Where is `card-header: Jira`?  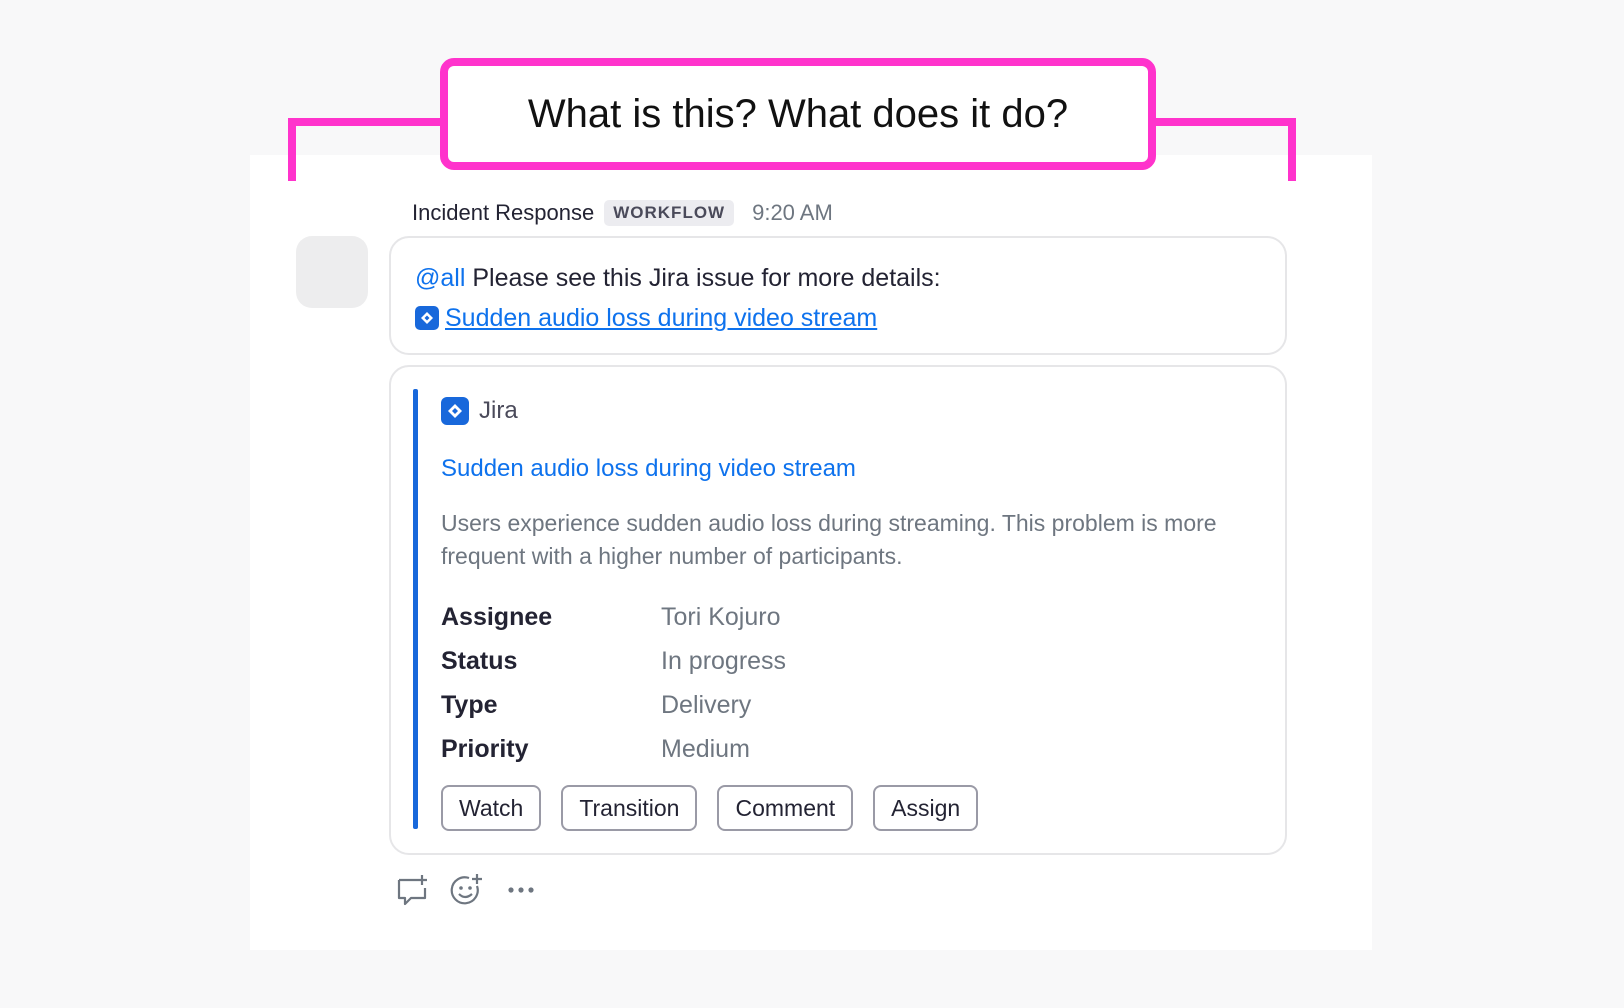 card-header: Jira is located at coordinates (479, 411).